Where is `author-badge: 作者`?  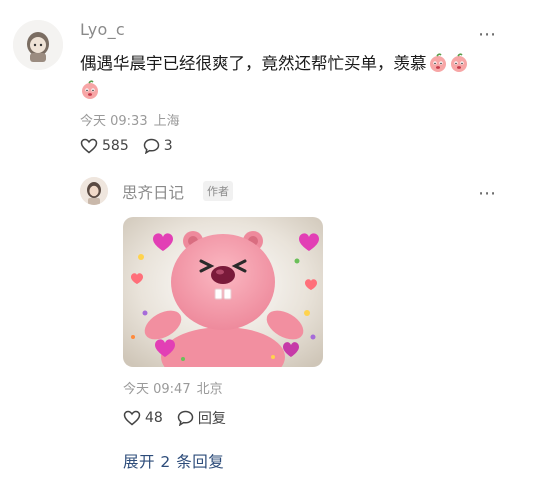
author-badge: 作者 is located at coordinates (218, 191).